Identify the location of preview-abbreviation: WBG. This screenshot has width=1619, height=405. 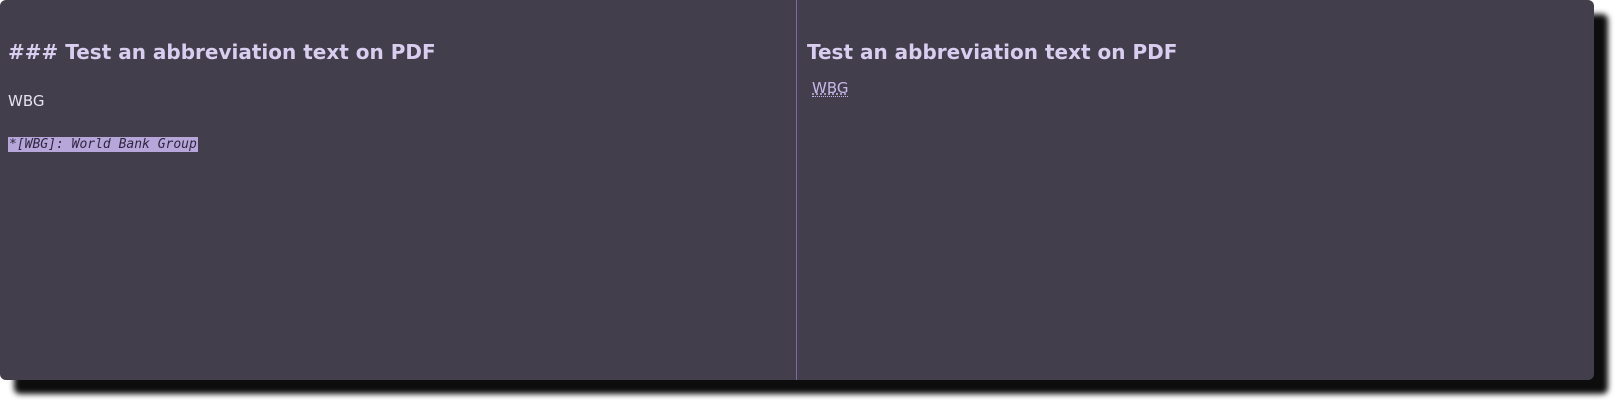
(830, 88).